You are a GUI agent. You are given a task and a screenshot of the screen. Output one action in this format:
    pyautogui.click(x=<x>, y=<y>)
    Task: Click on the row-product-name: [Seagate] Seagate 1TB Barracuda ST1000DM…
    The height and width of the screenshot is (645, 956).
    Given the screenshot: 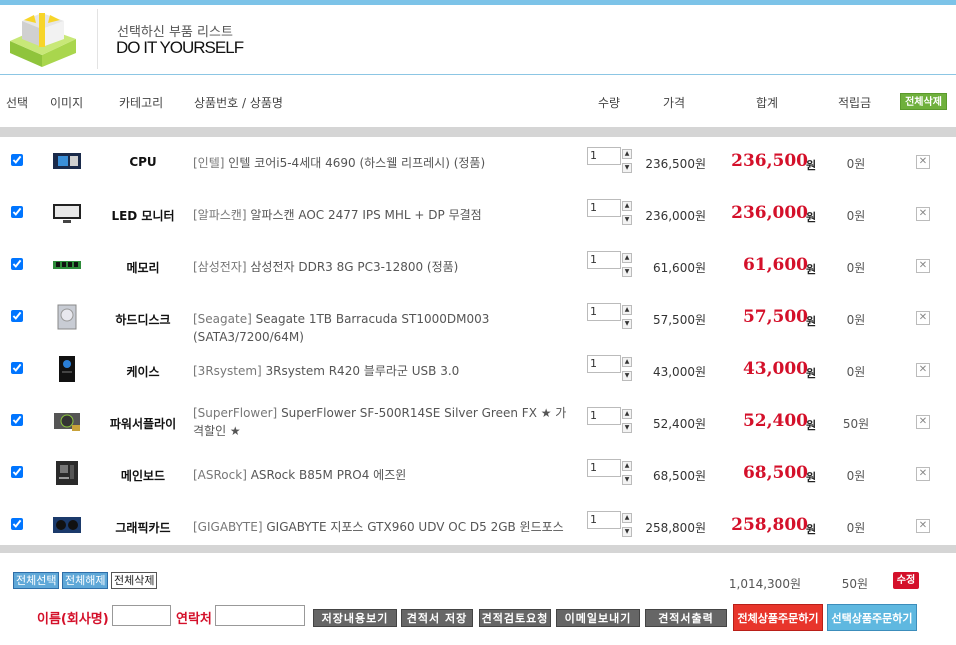 What is the action you would take?
    pyautogui.click(x=383, y=328)
    